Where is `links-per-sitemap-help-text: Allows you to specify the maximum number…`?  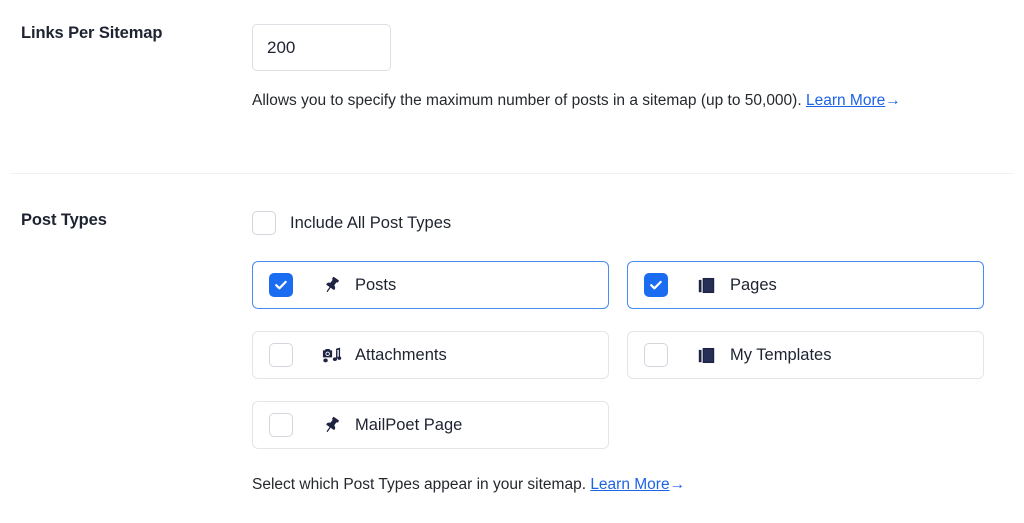
links-per-sitemap-help-text: Allows you to specify the maximum number… is located at coordinates (527, 100).